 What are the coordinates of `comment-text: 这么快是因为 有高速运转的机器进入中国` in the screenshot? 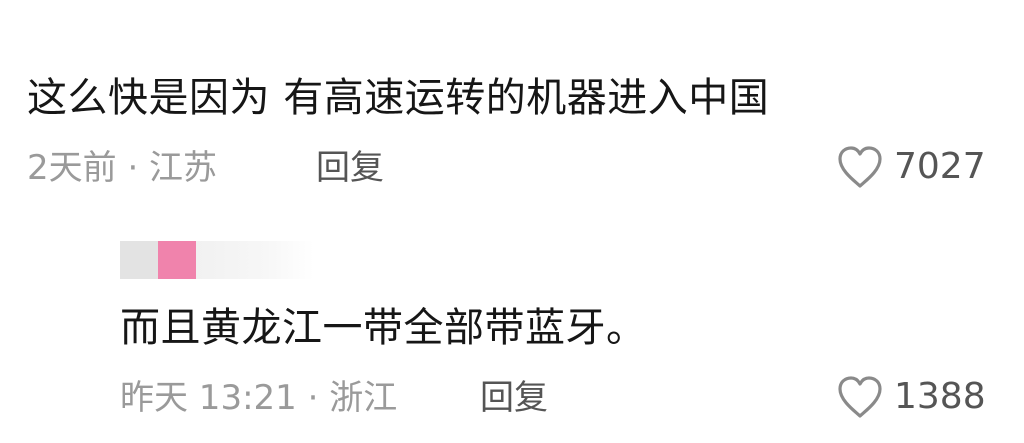 It's located at (398, 98).